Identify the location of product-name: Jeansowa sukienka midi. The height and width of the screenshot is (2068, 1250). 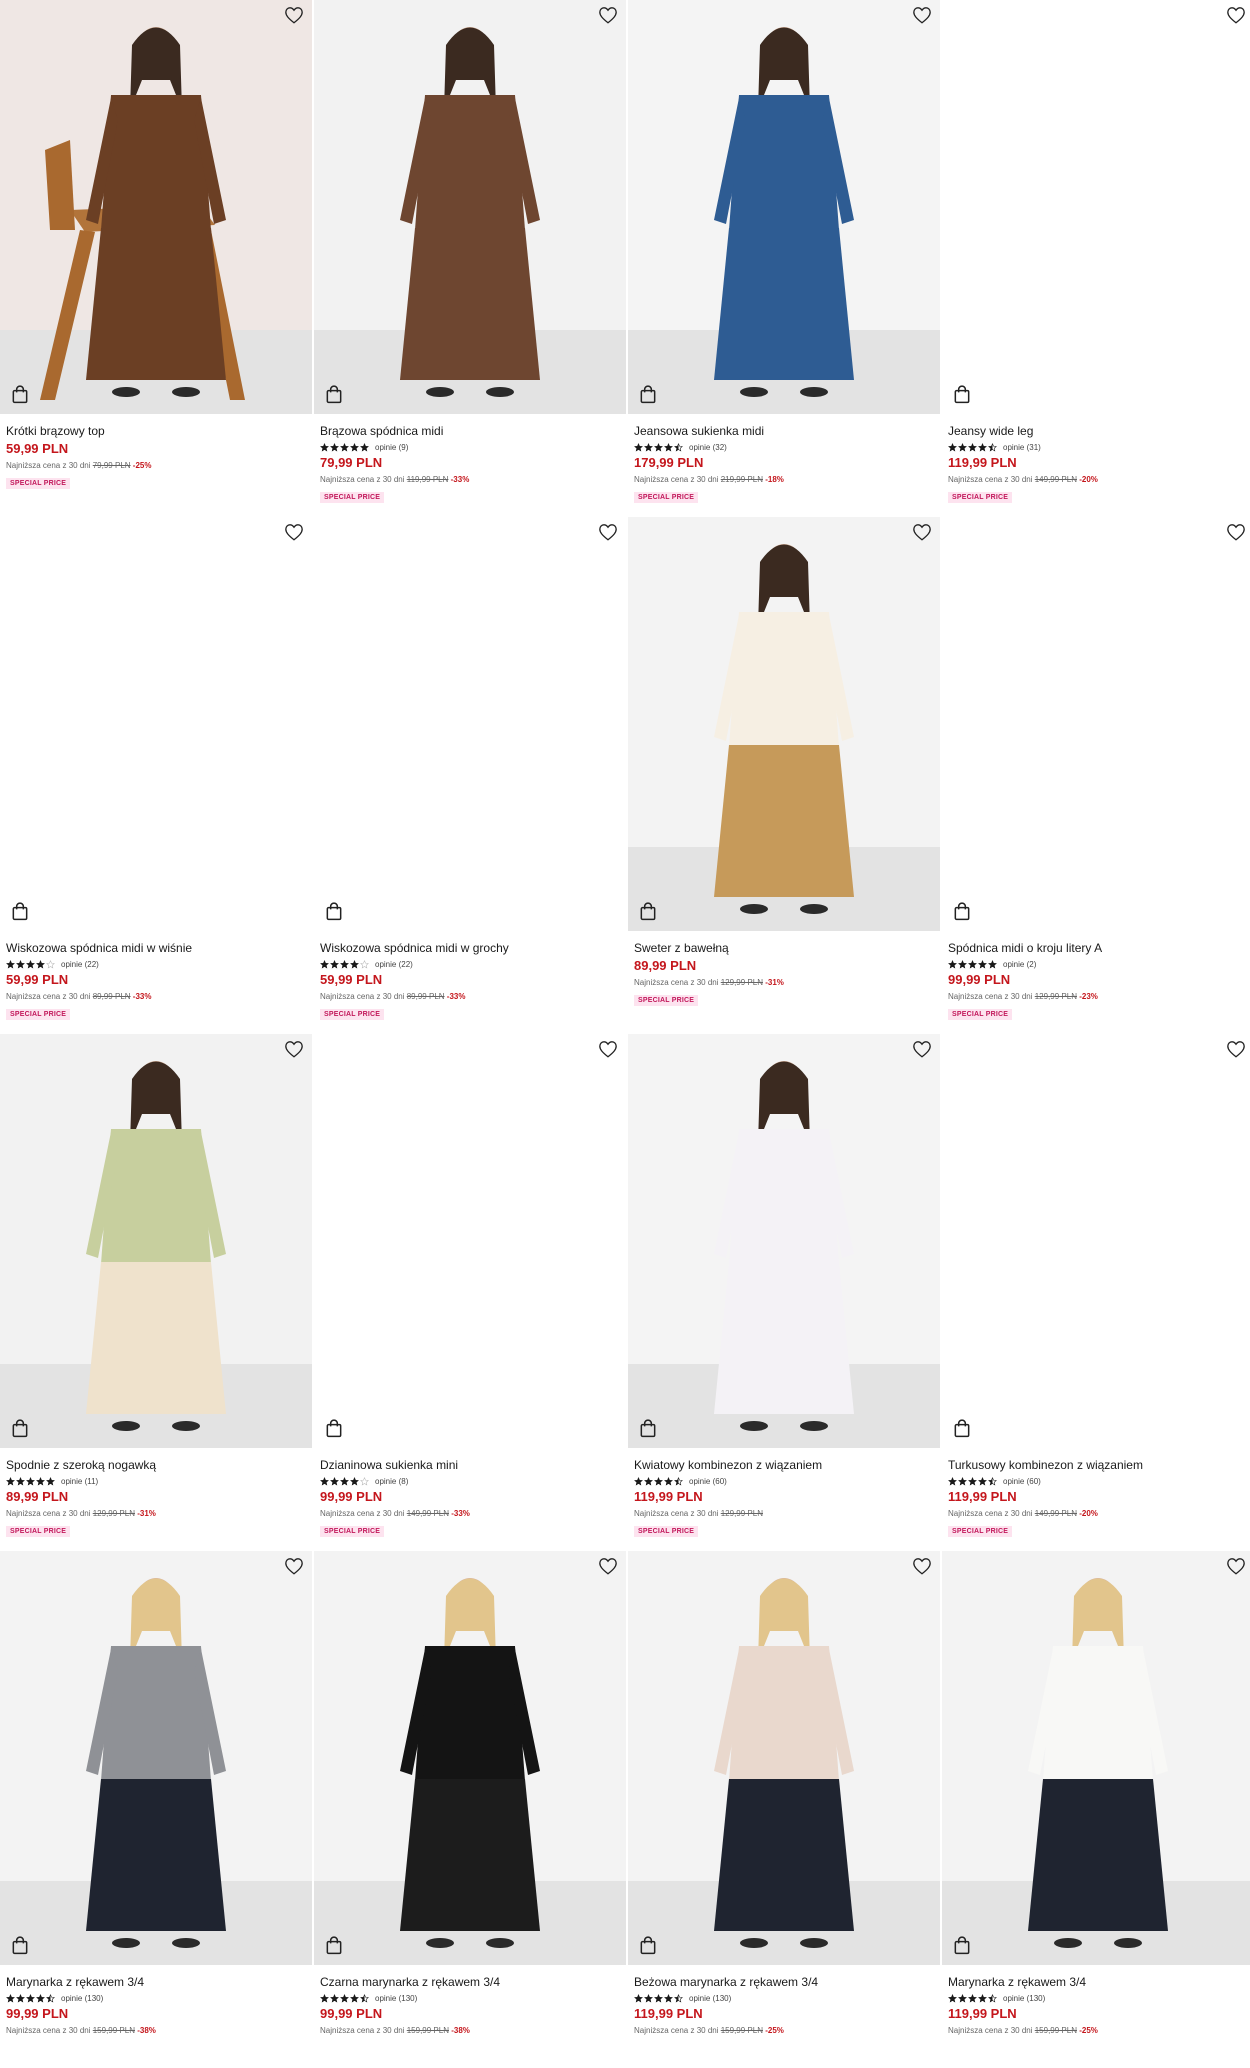
(784, 431).